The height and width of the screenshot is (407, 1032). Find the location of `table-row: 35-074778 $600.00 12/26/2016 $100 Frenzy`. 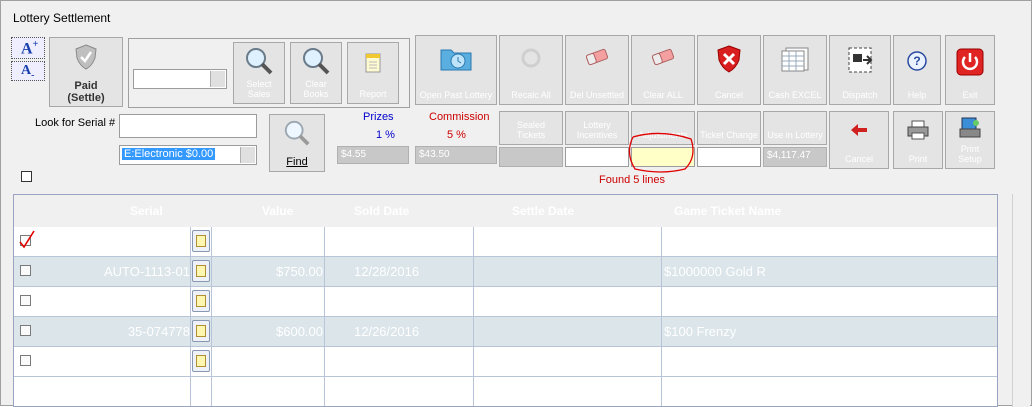

table-row: 35-074778 $600.00 12/26/2016 $100 Frenzy is located at coordinates (505, 332).